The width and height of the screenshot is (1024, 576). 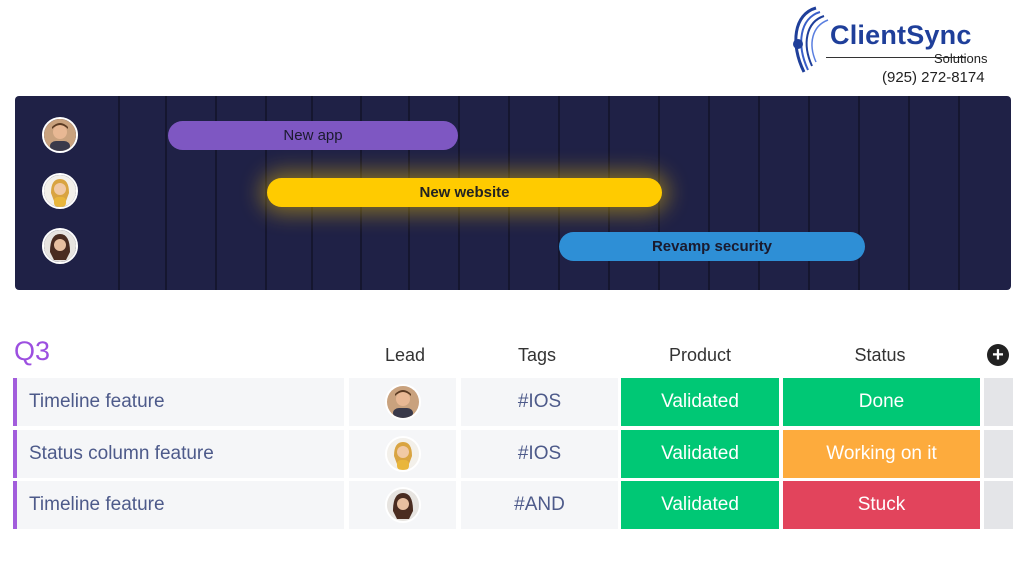 I want to click on table-row: Timeline feature #IOS Validated Done, so click(x=513, y=402).